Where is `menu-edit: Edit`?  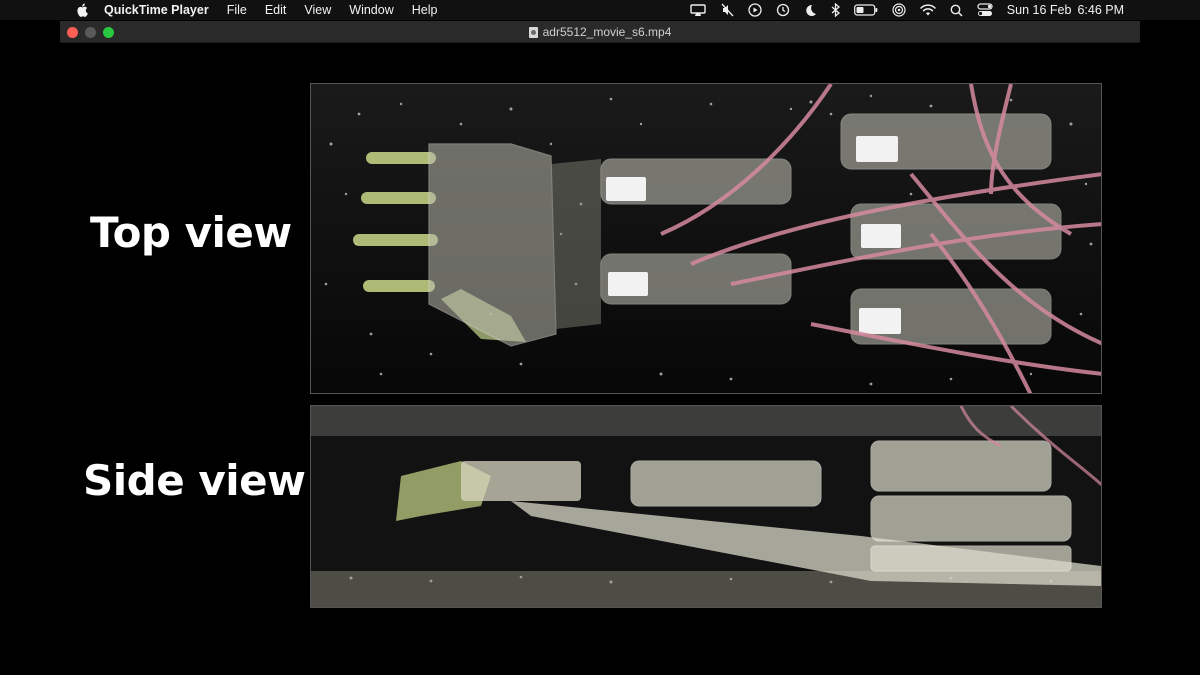
menu-edit: Edit is located at coordinates (276, 10).